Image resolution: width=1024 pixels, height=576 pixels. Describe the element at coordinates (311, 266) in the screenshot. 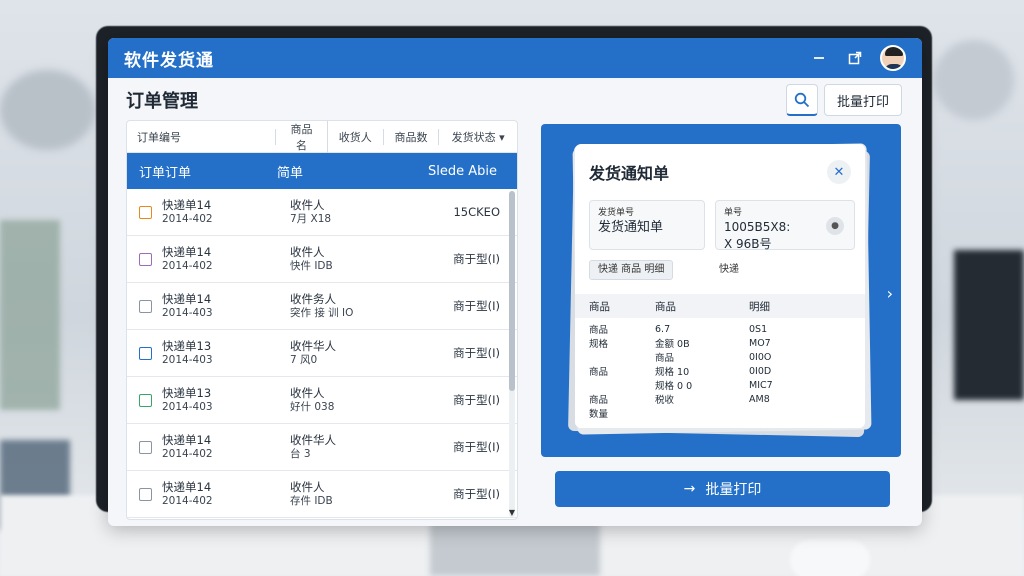

I see `row-sub: 快件 IDB` at that location.